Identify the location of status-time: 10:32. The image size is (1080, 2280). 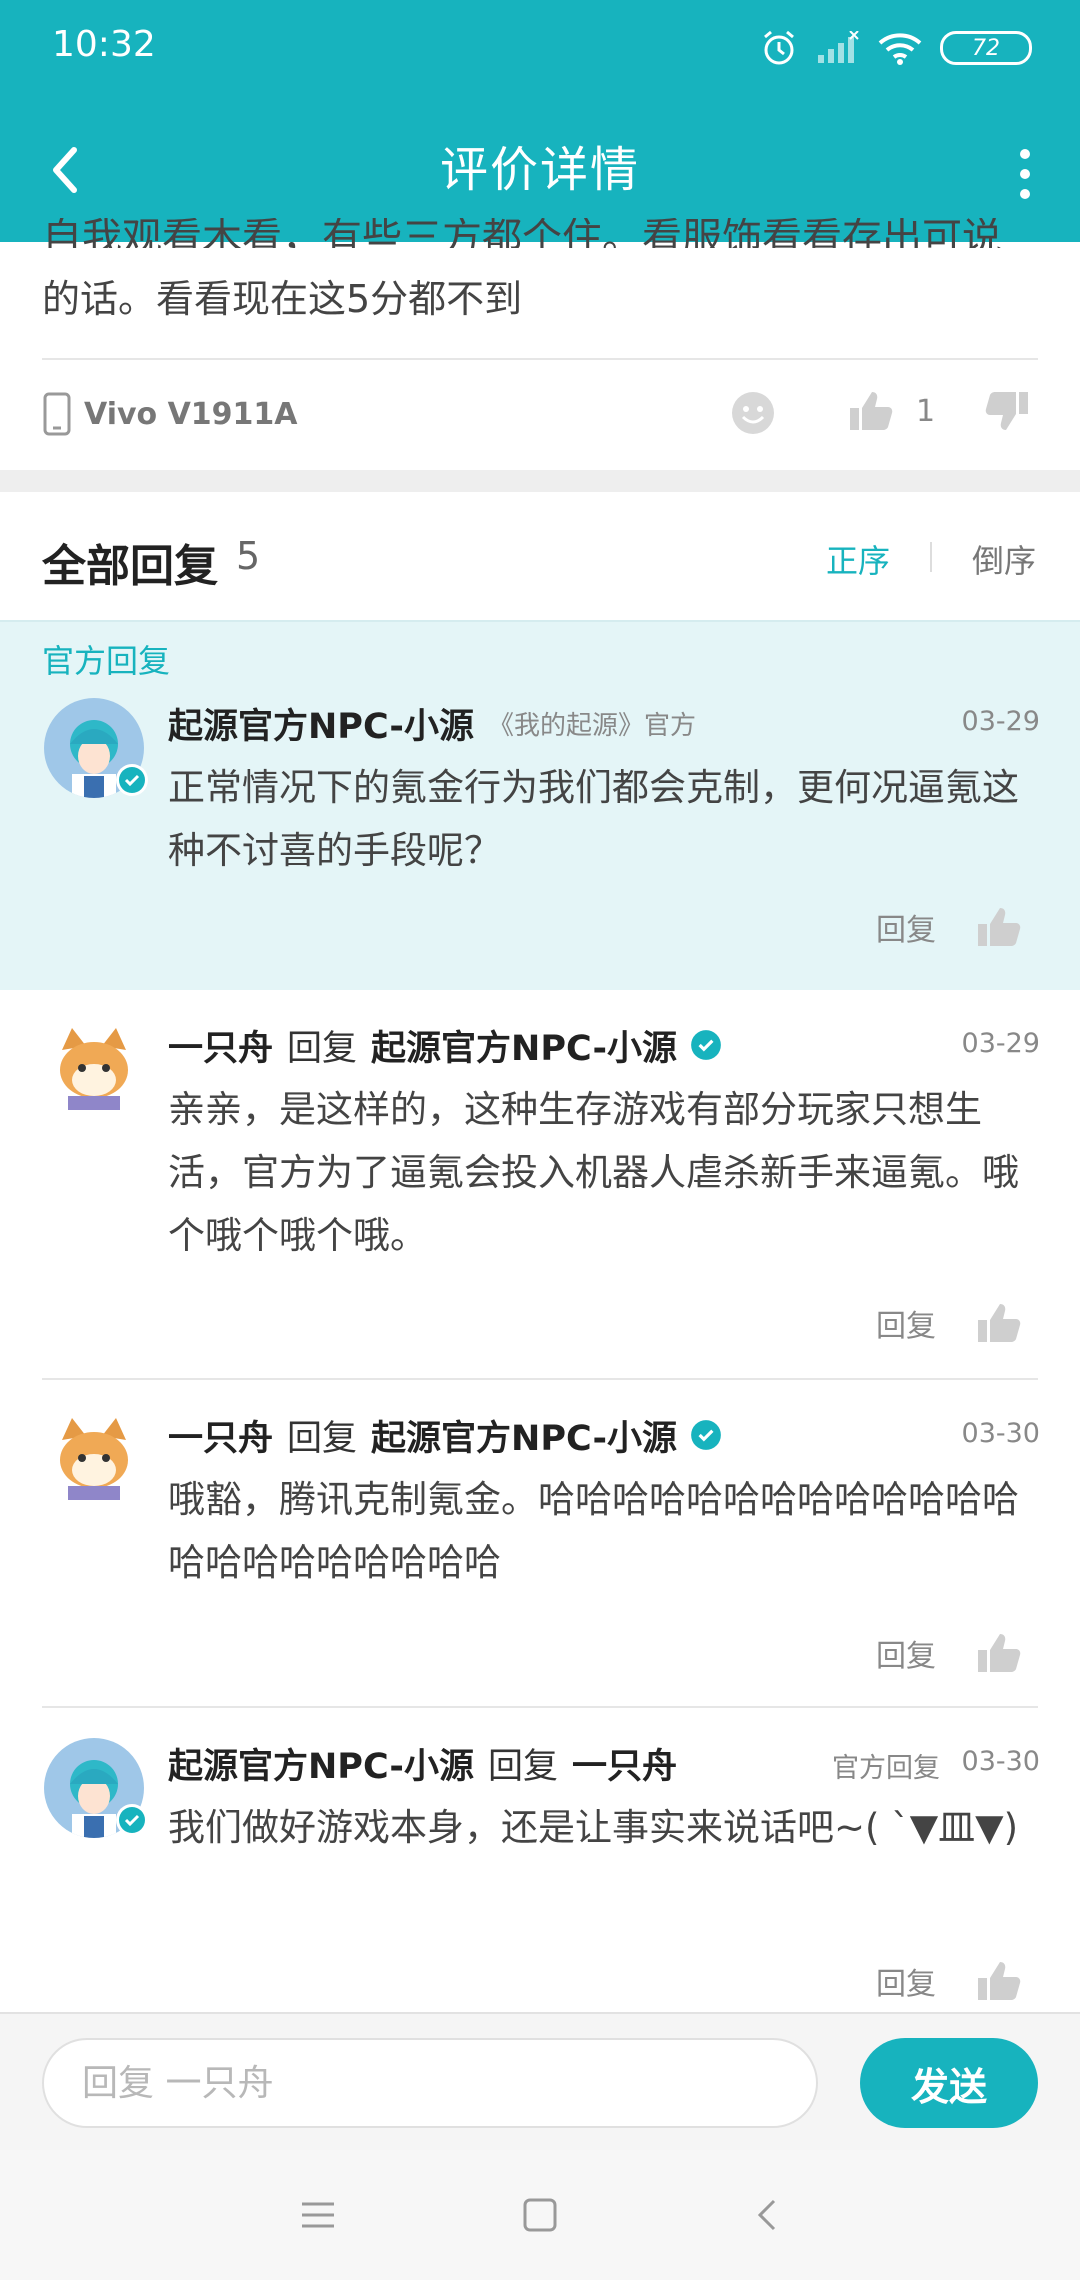
(104, 44).